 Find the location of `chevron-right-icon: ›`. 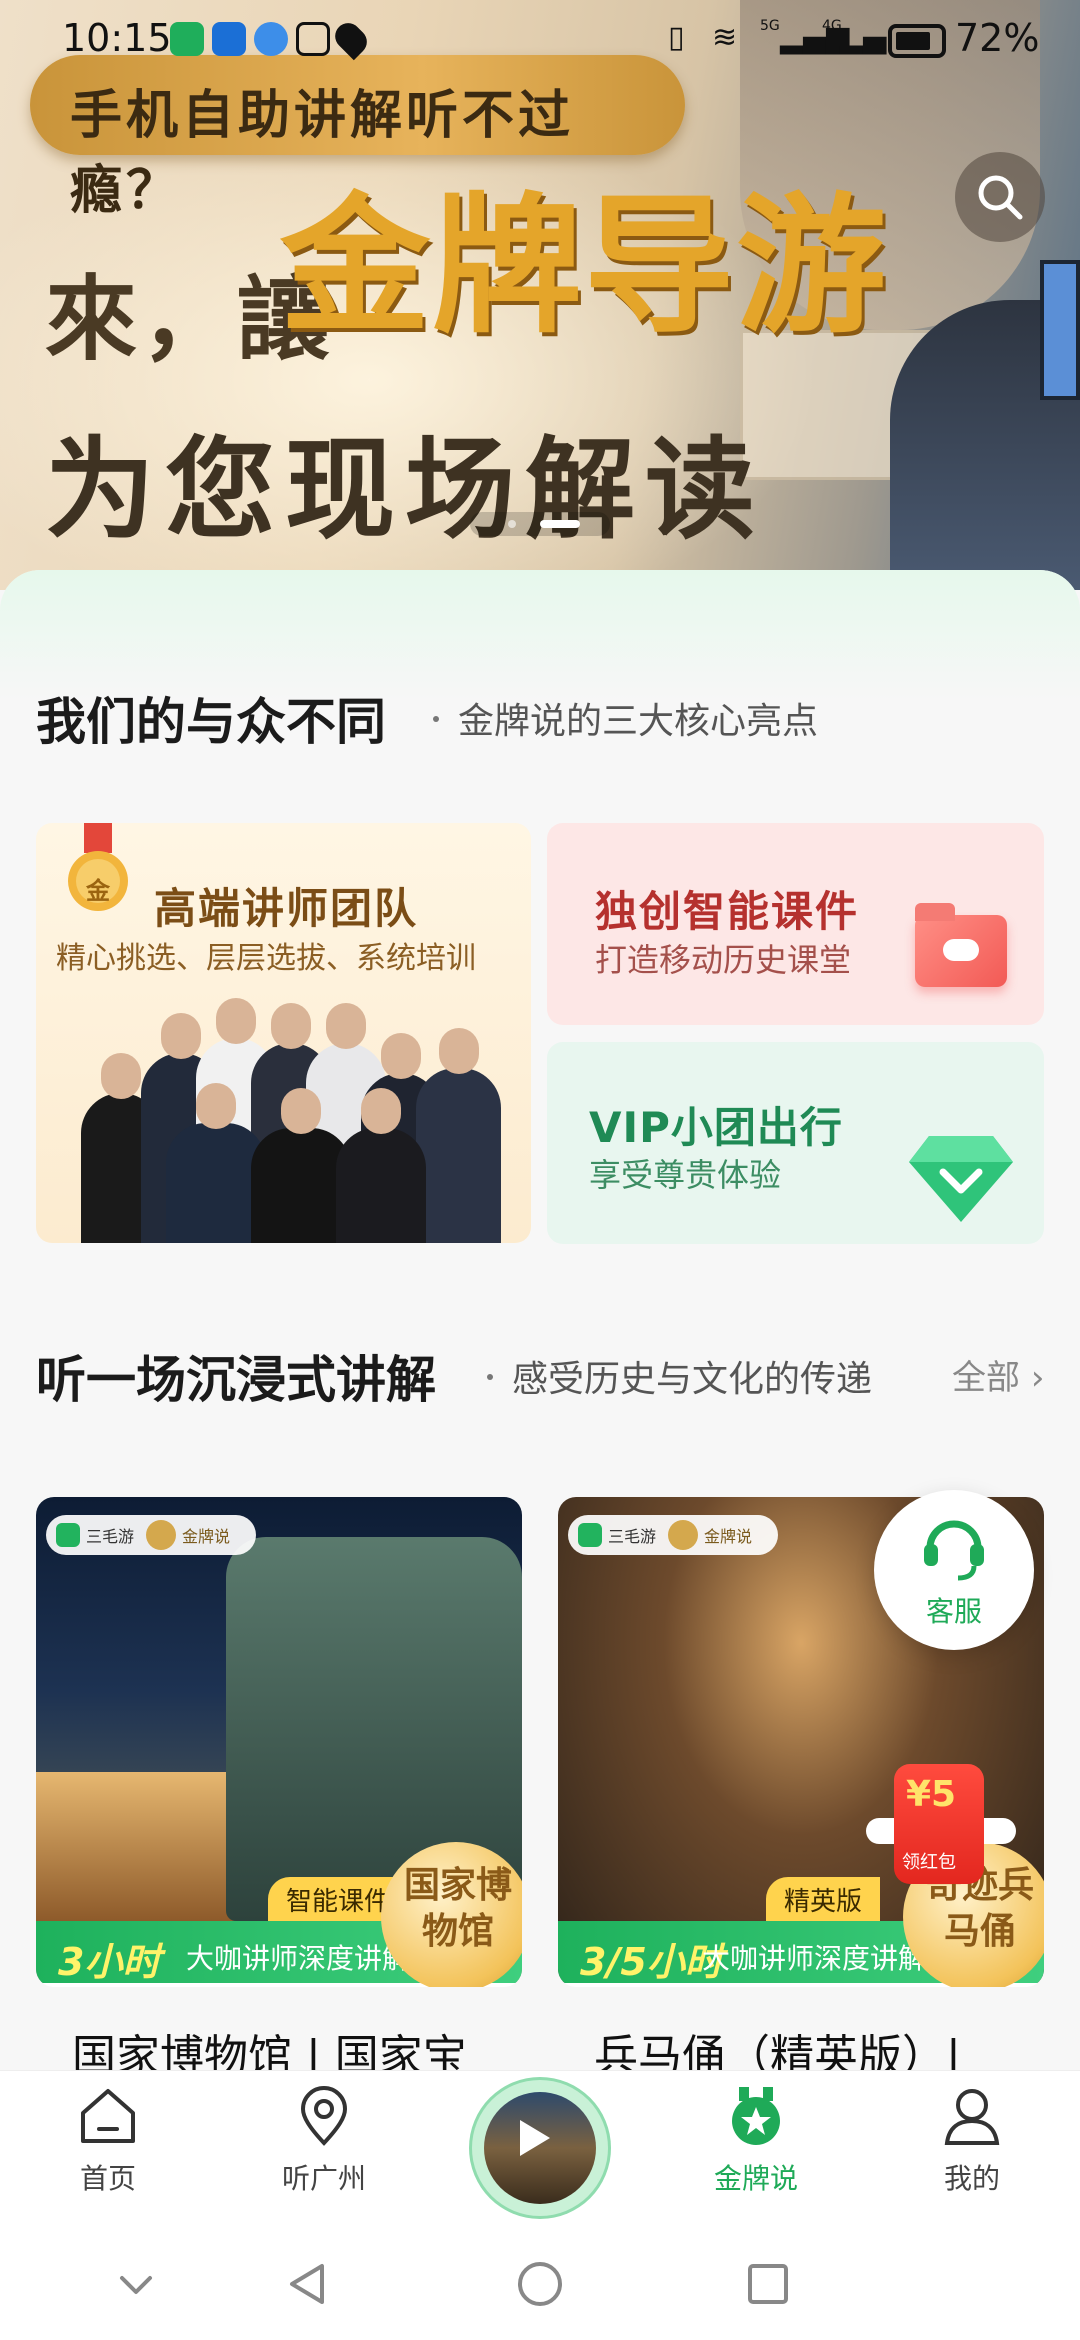

chevron-right-icon: › is located at coordinates (1037, 1378).